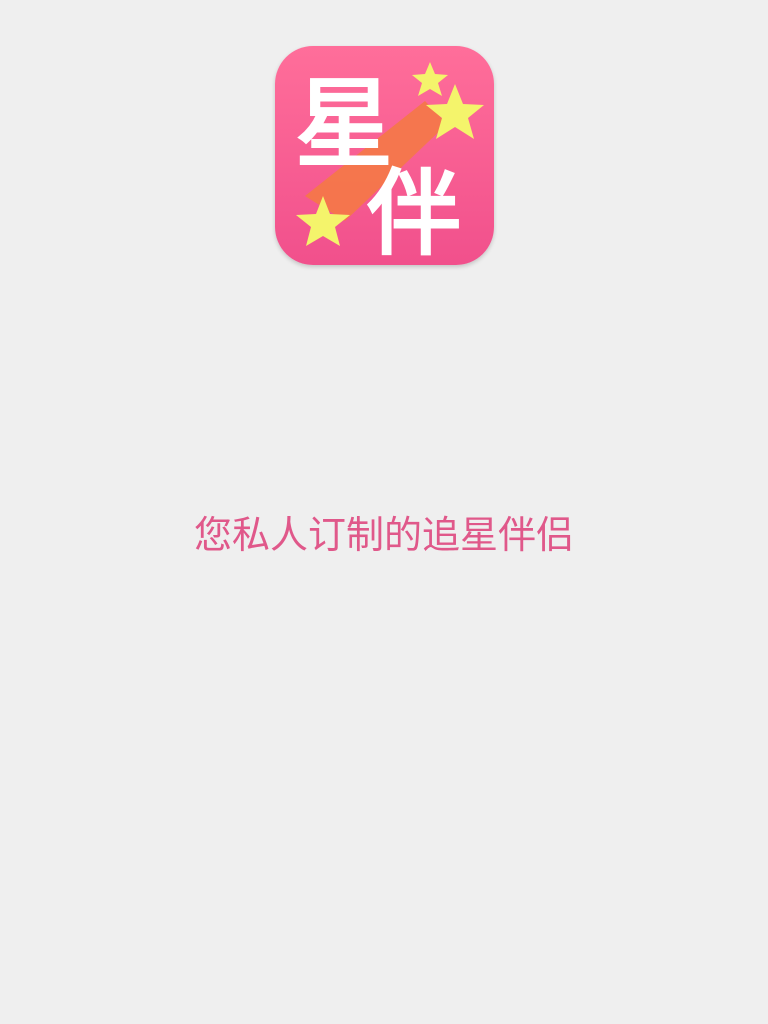 The image size is (768, 1024). I want to click on slogan-text: 您私人订制的追星伴侣, so click(383, 535).